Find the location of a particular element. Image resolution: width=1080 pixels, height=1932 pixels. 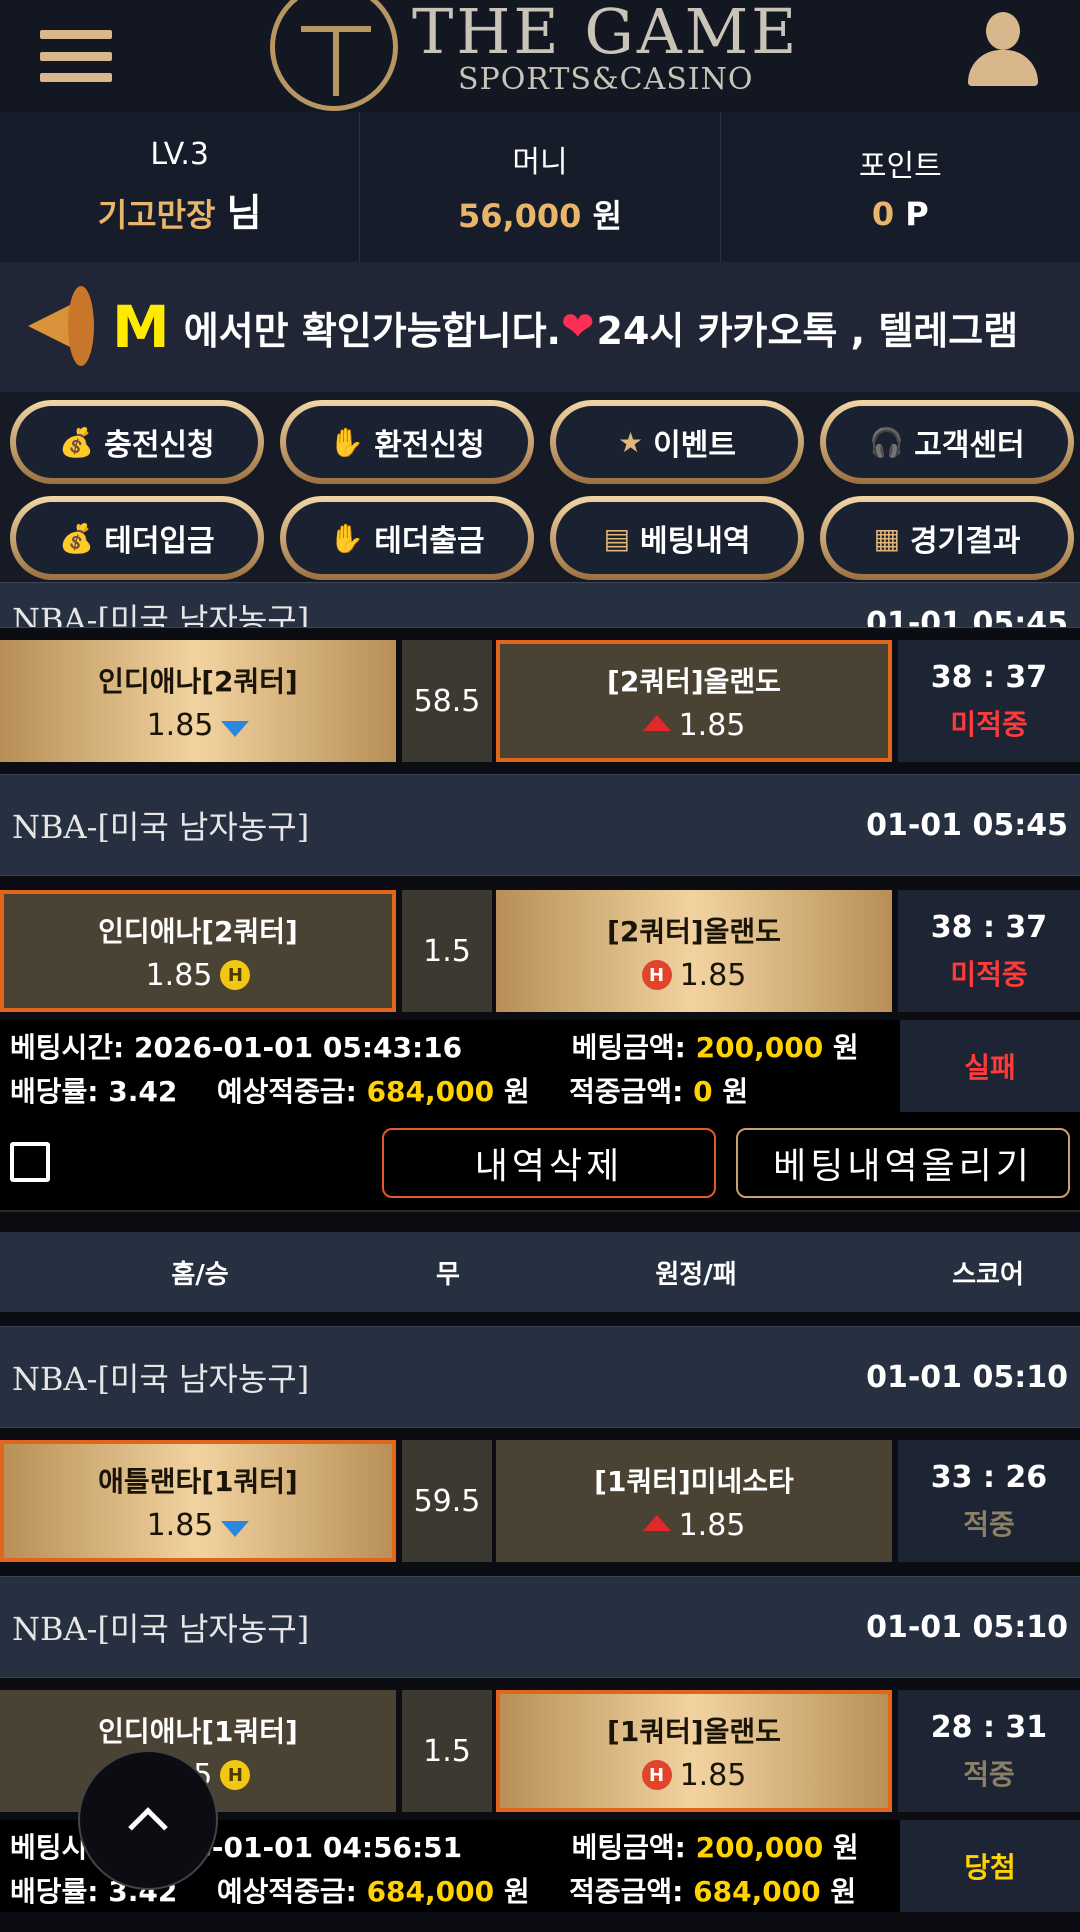

bet-amount: 200,000 is located at coordinates (759, 1047).